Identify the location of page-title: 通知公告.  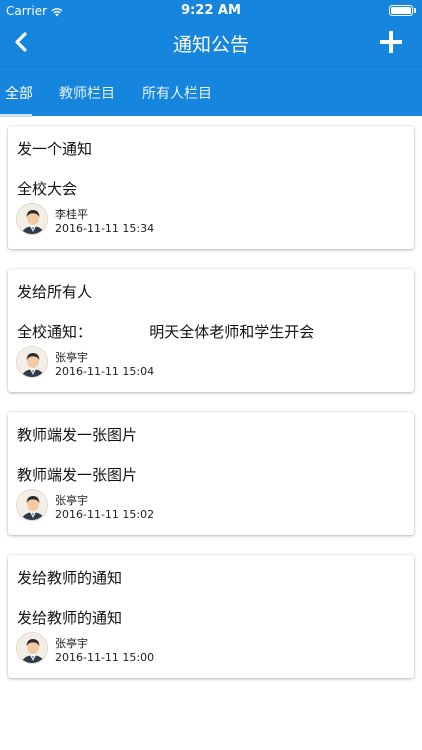
(210, 45).